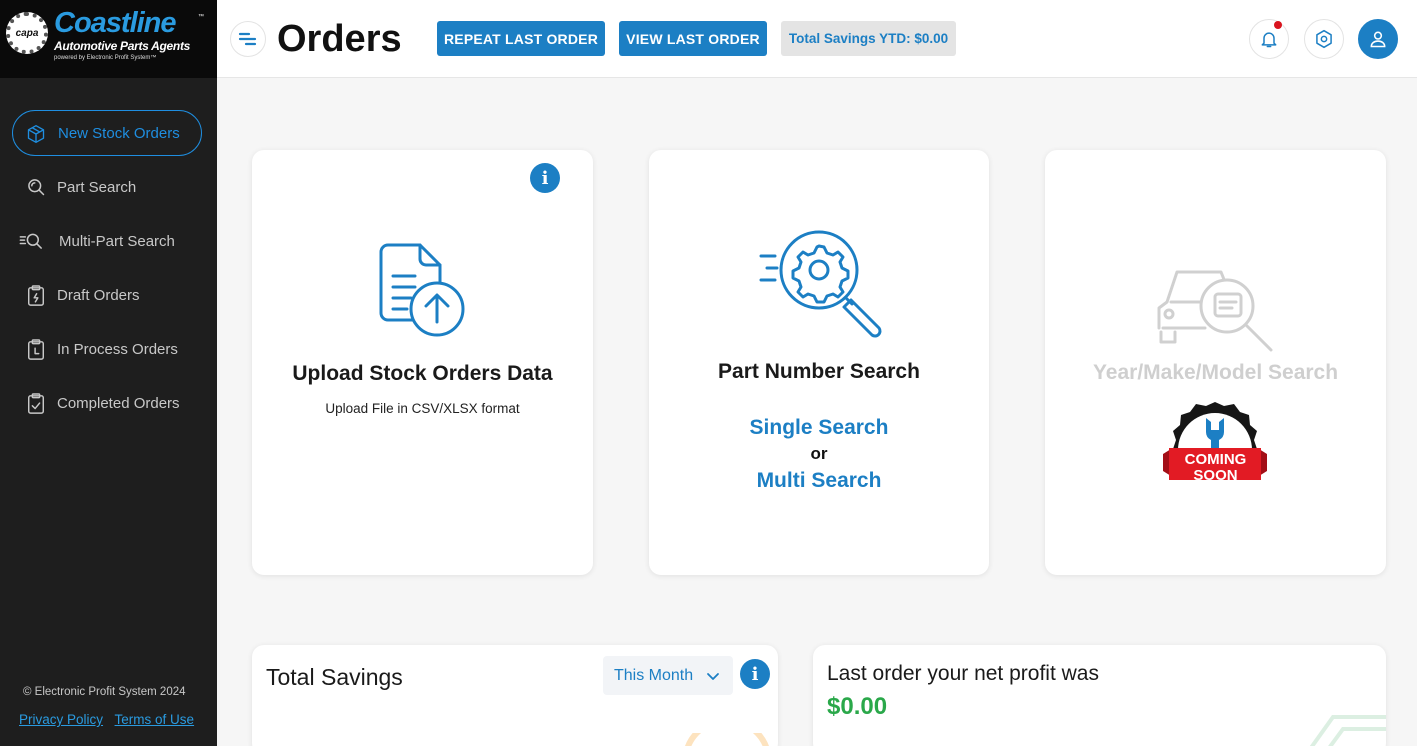  I want to click on sidebar-item-label: Draft Orders, so click(98, 295).